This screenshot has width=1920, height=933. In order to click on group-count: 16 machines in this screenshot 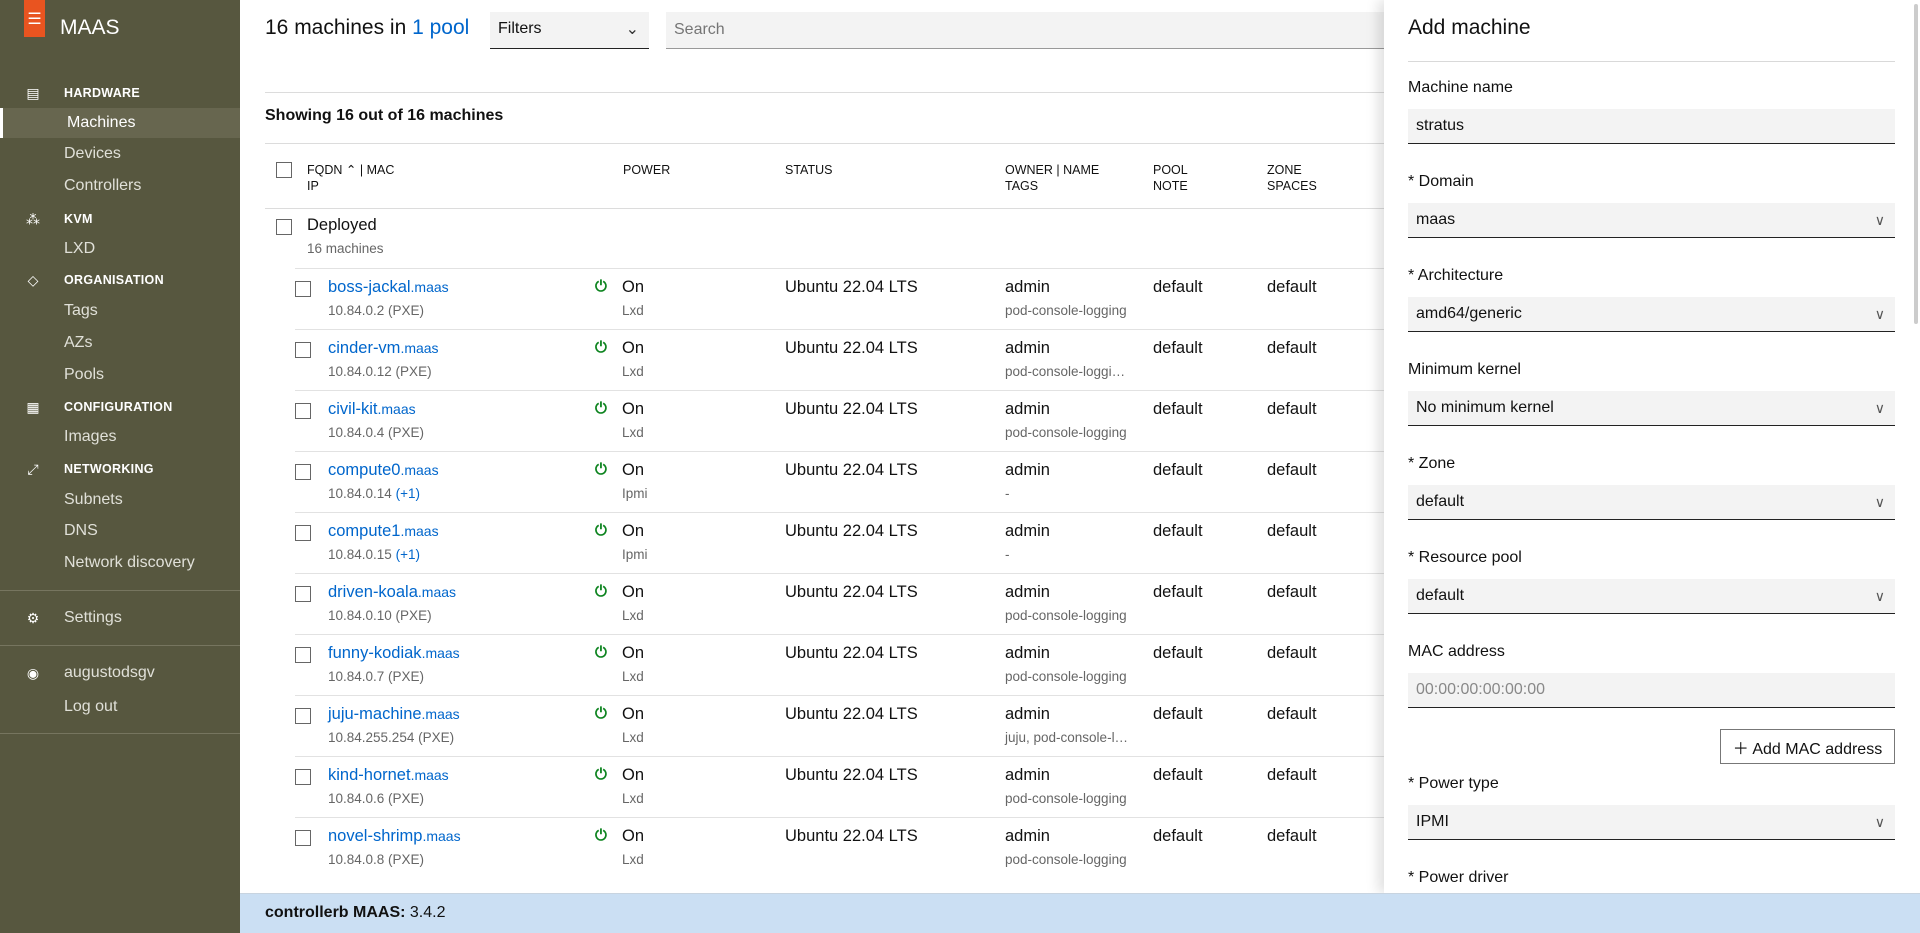, I will do `click(345, 248)`.